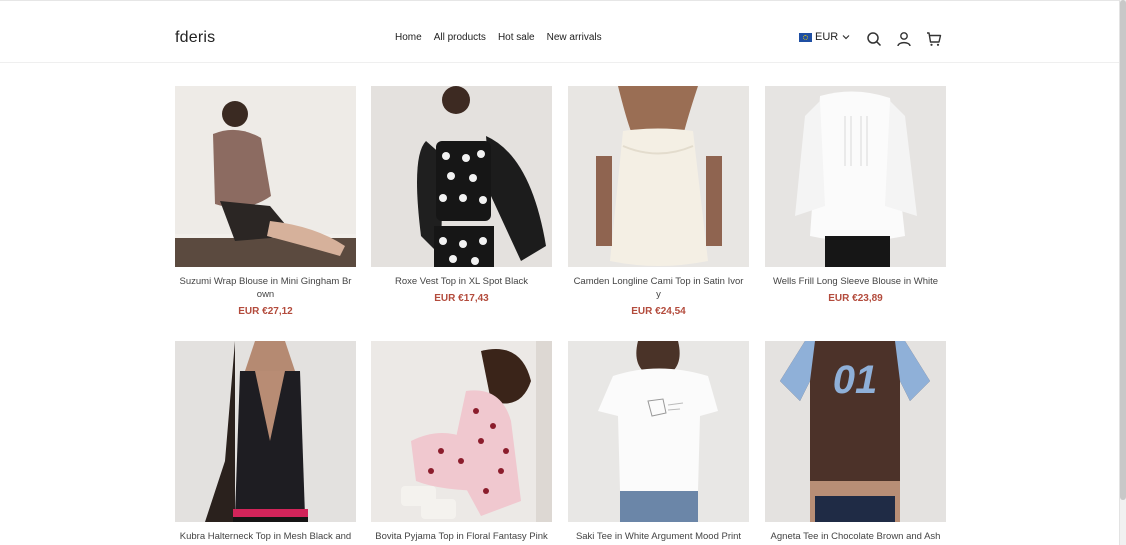 Image resolution: width=1126 pixels, height=545 pixels. I want to click on nav-hot-sale: Hot sale, so click(516, 37).